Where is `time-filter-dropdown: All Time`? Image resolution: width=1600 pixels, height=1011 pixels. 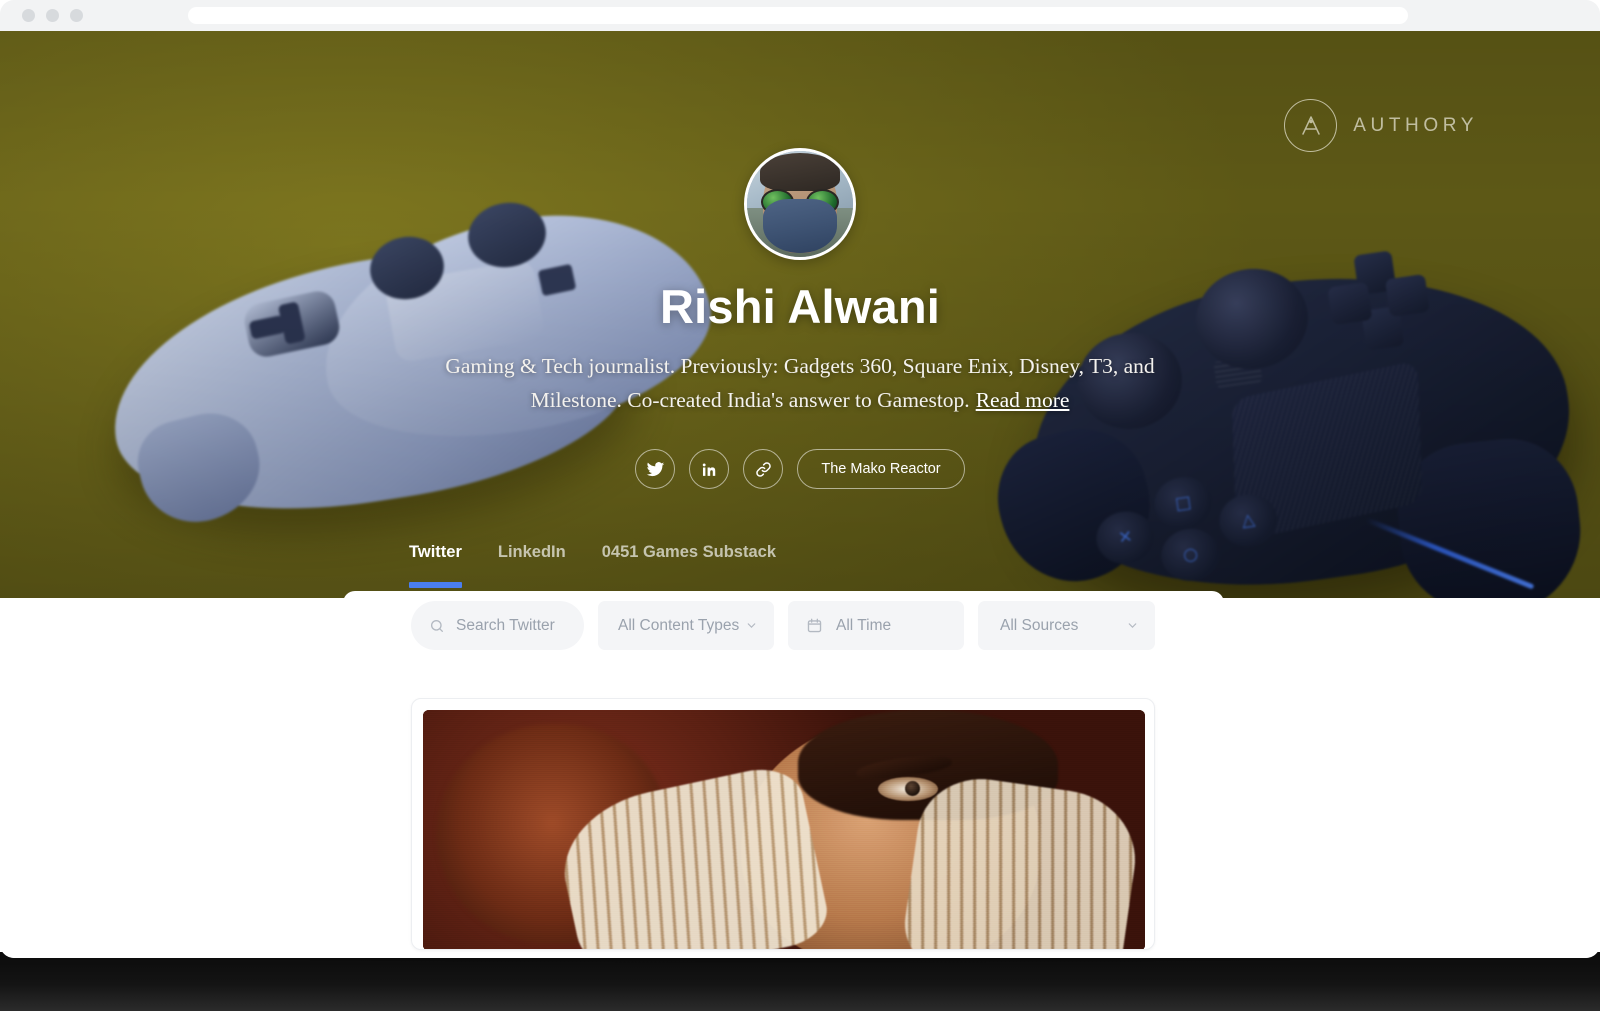 time-filter-dropdown: All Time is located at coordinates (876, 625).